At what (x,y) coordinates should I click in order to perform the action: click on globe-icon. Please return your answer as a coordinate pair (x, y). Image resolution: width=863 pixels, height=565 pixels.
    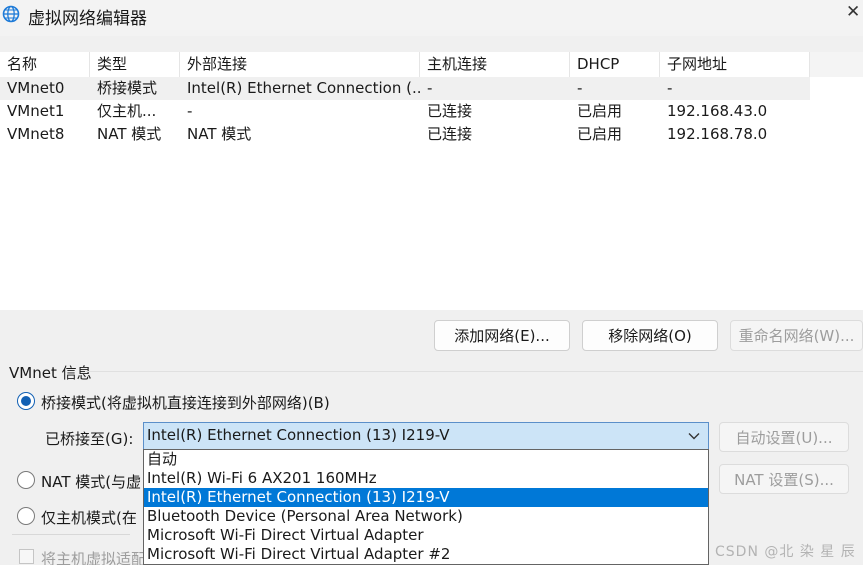
    Looking at the image, I should click on (11, 14).